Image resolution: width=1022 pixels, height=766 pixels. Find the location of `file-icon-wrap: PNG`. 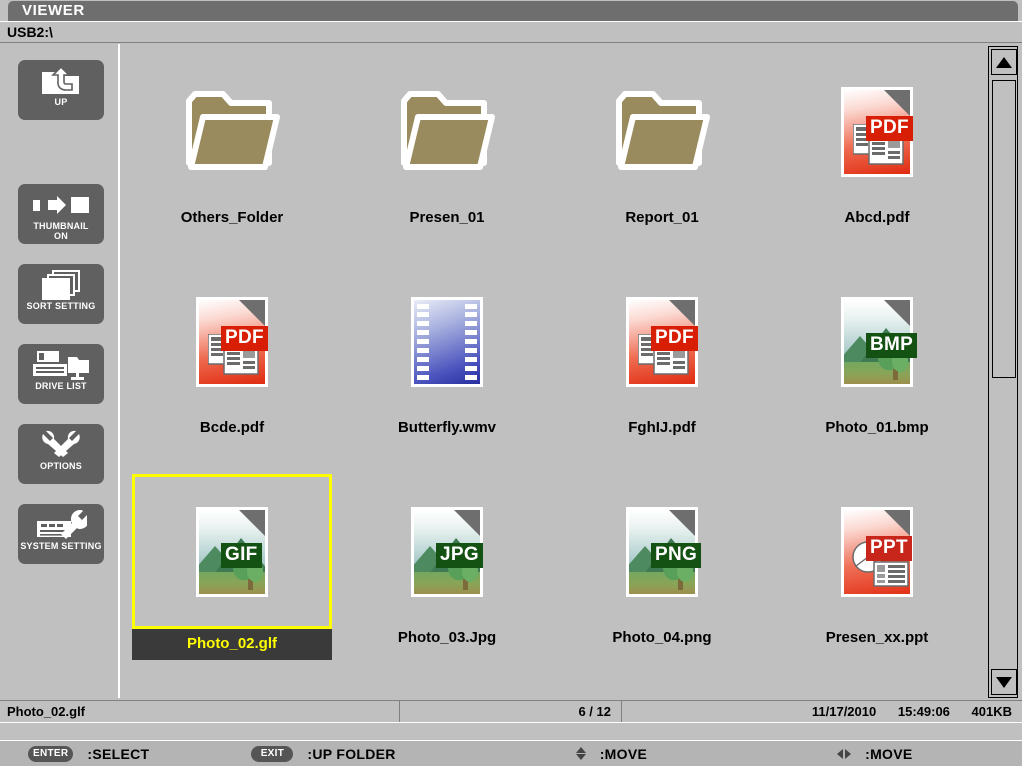

file-icon-wrap: PNG is located at coordinates (662, 551).